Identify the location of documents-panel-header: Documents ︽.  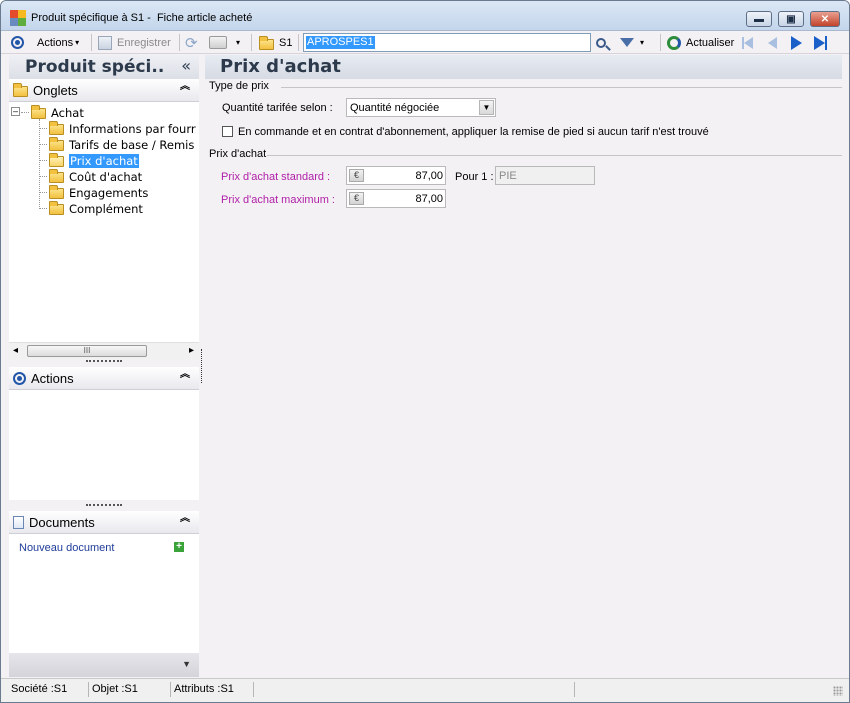
(104, 522).